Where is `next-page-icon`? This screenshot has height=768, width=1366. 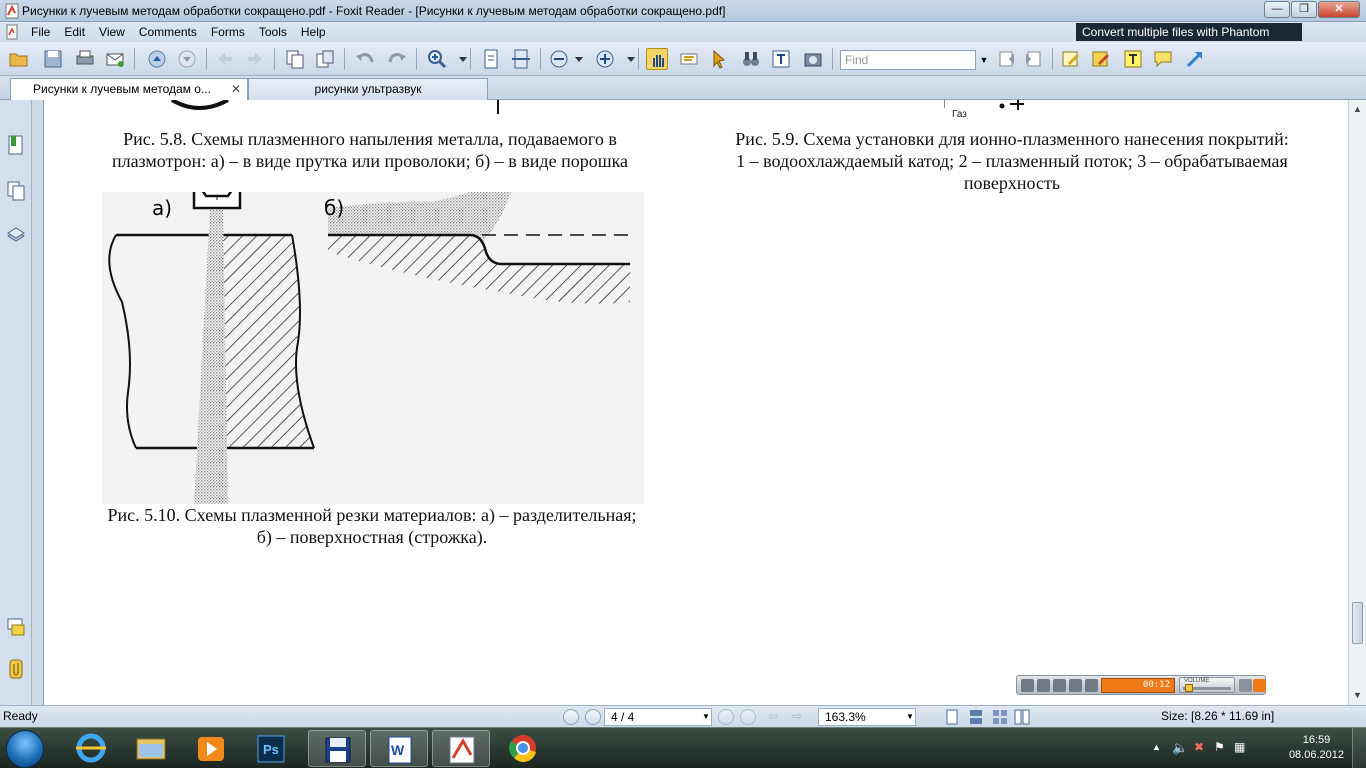 next-page-icon is located at coordinates (187, 59).